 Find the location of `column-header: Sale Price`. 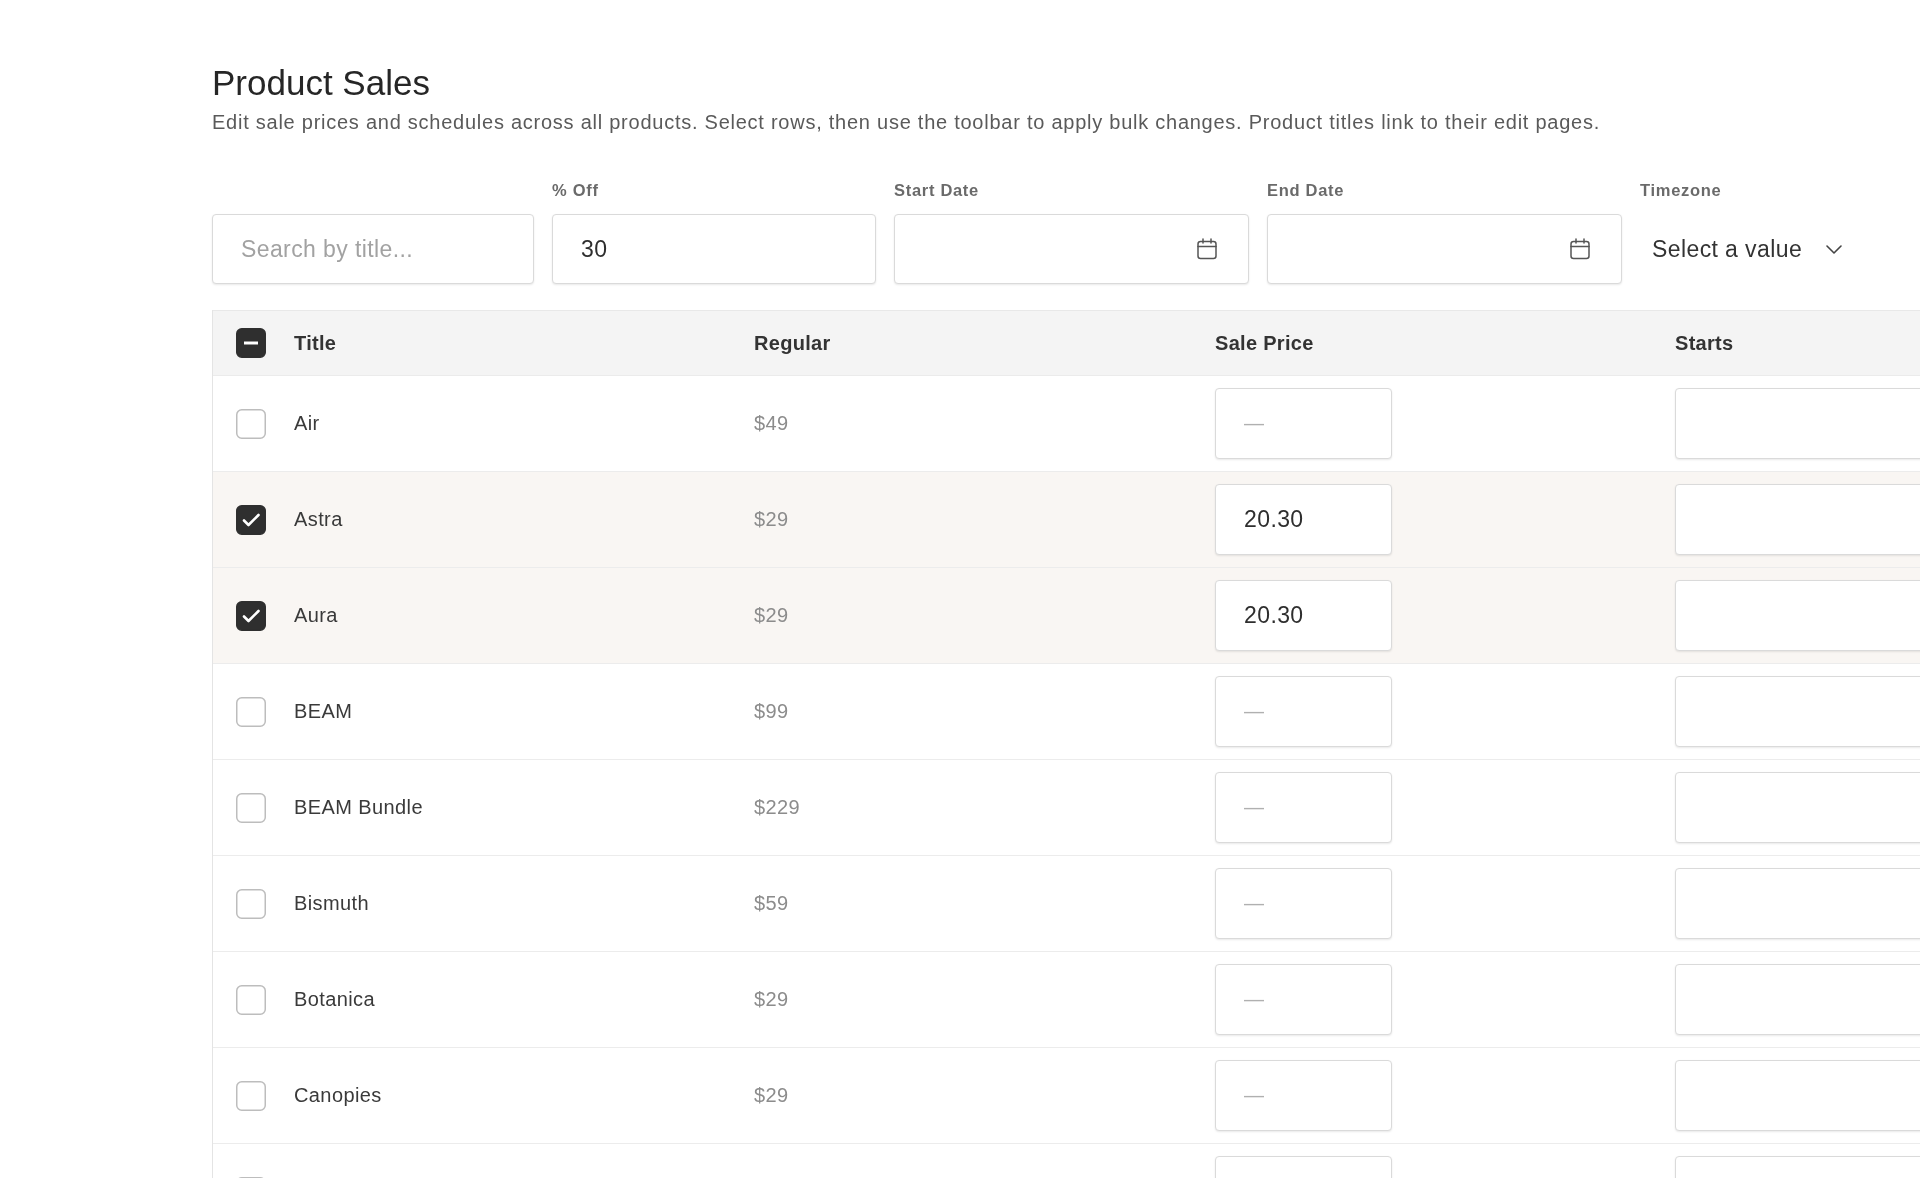

column-header: Sale Price is located at coordinates (1264, 342).